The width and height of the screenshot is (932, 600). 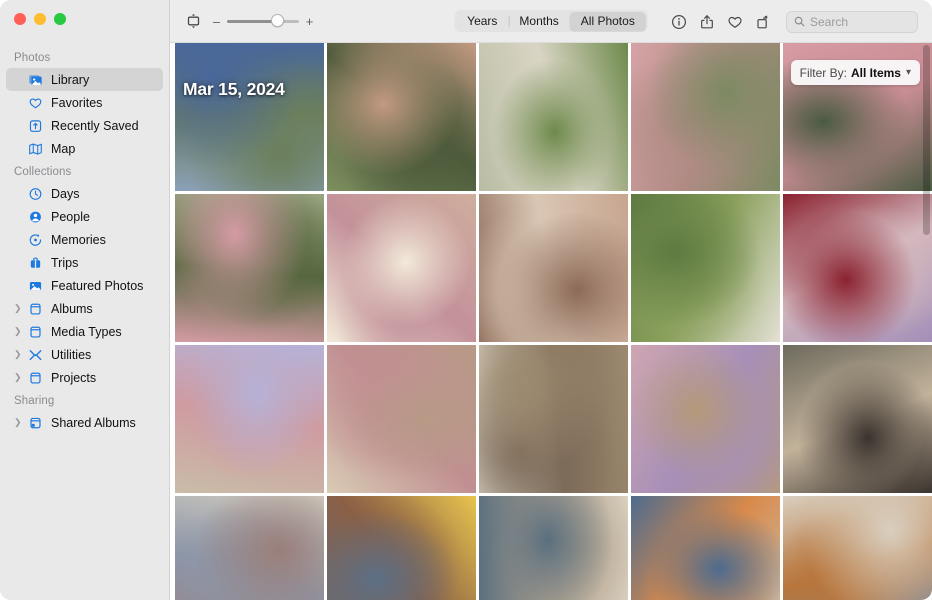 I want to click on view-mode-segmented-control: Years Months All Photos, so click(x=551, y=21).